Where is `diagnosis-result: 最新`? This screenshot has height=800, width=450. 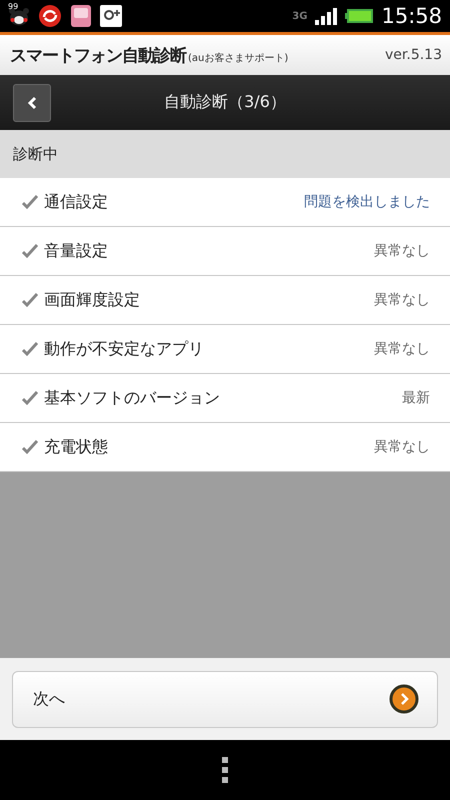 diagnosis-result: 最新 is located at coordinates (416, 398).